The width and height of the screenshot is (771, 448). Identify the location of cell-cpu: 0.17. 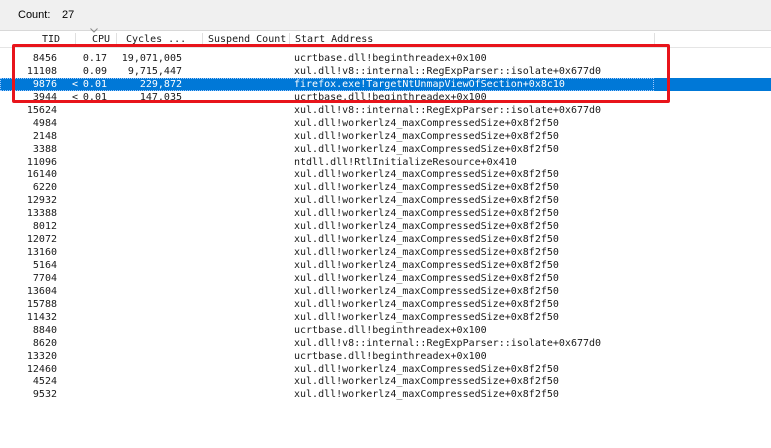
(94, 58).